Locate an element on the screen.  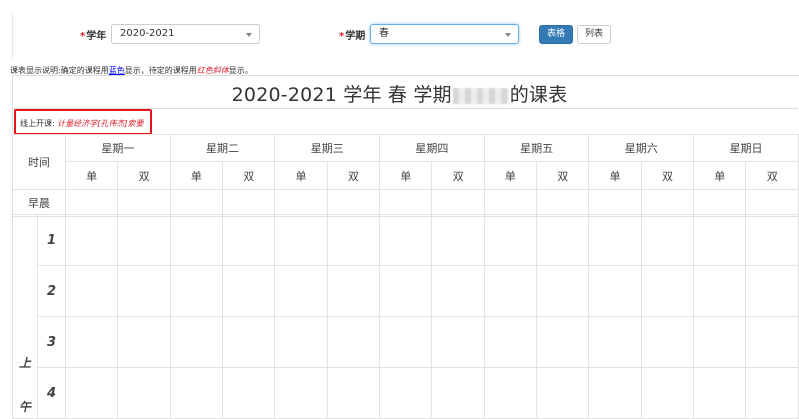
day-header-sat: 星期六 is located at coordinates (641, 148).